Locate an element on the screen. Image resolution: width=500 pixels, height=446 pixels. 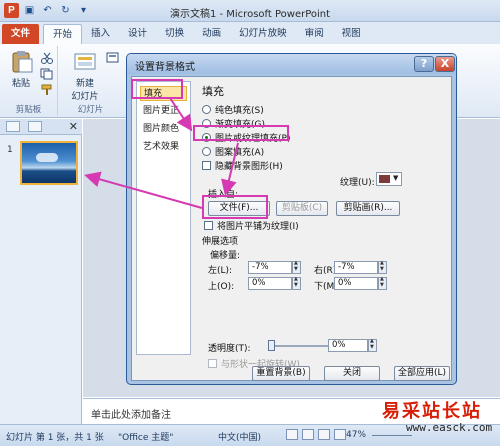
tab-transitions: 切换 is located at coordinates (174, 34).